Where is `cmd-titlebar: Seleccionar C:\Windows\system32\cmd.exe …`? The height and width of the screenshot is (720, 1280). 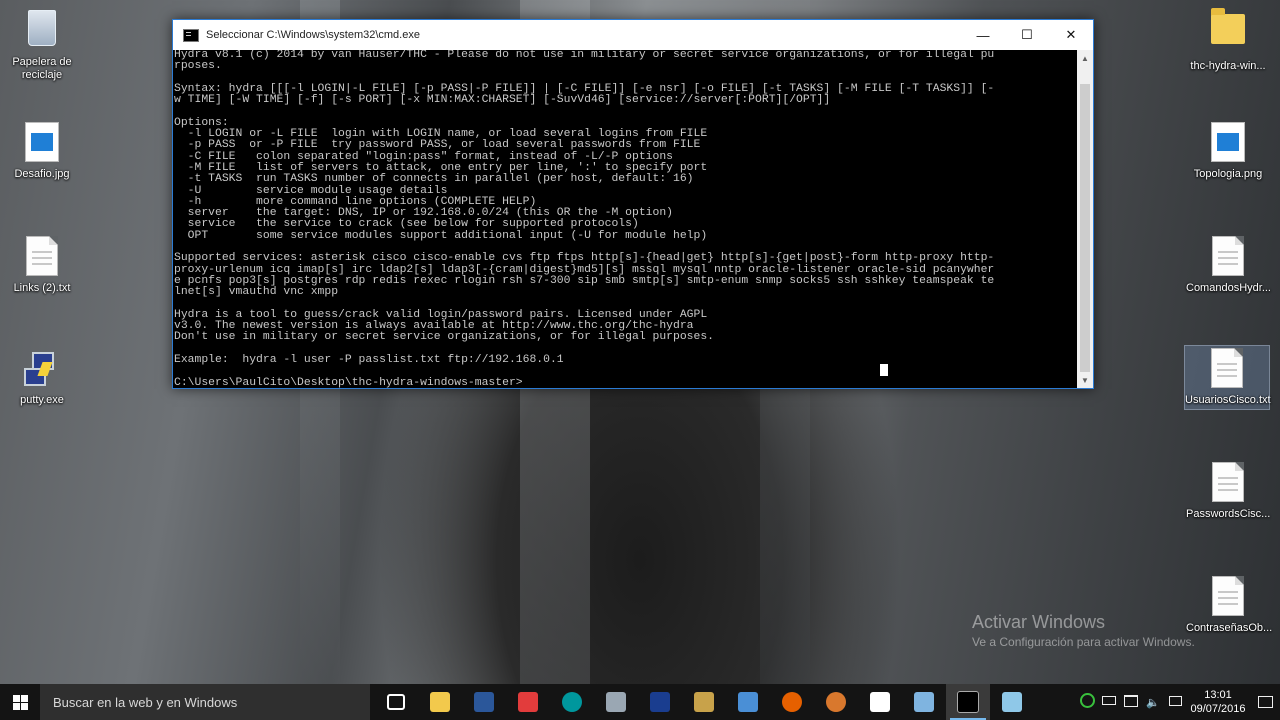 cmd-titlebar: Seleccionar C:\Windows\system32\cmd.exe … is located at coordinates (633, 35).